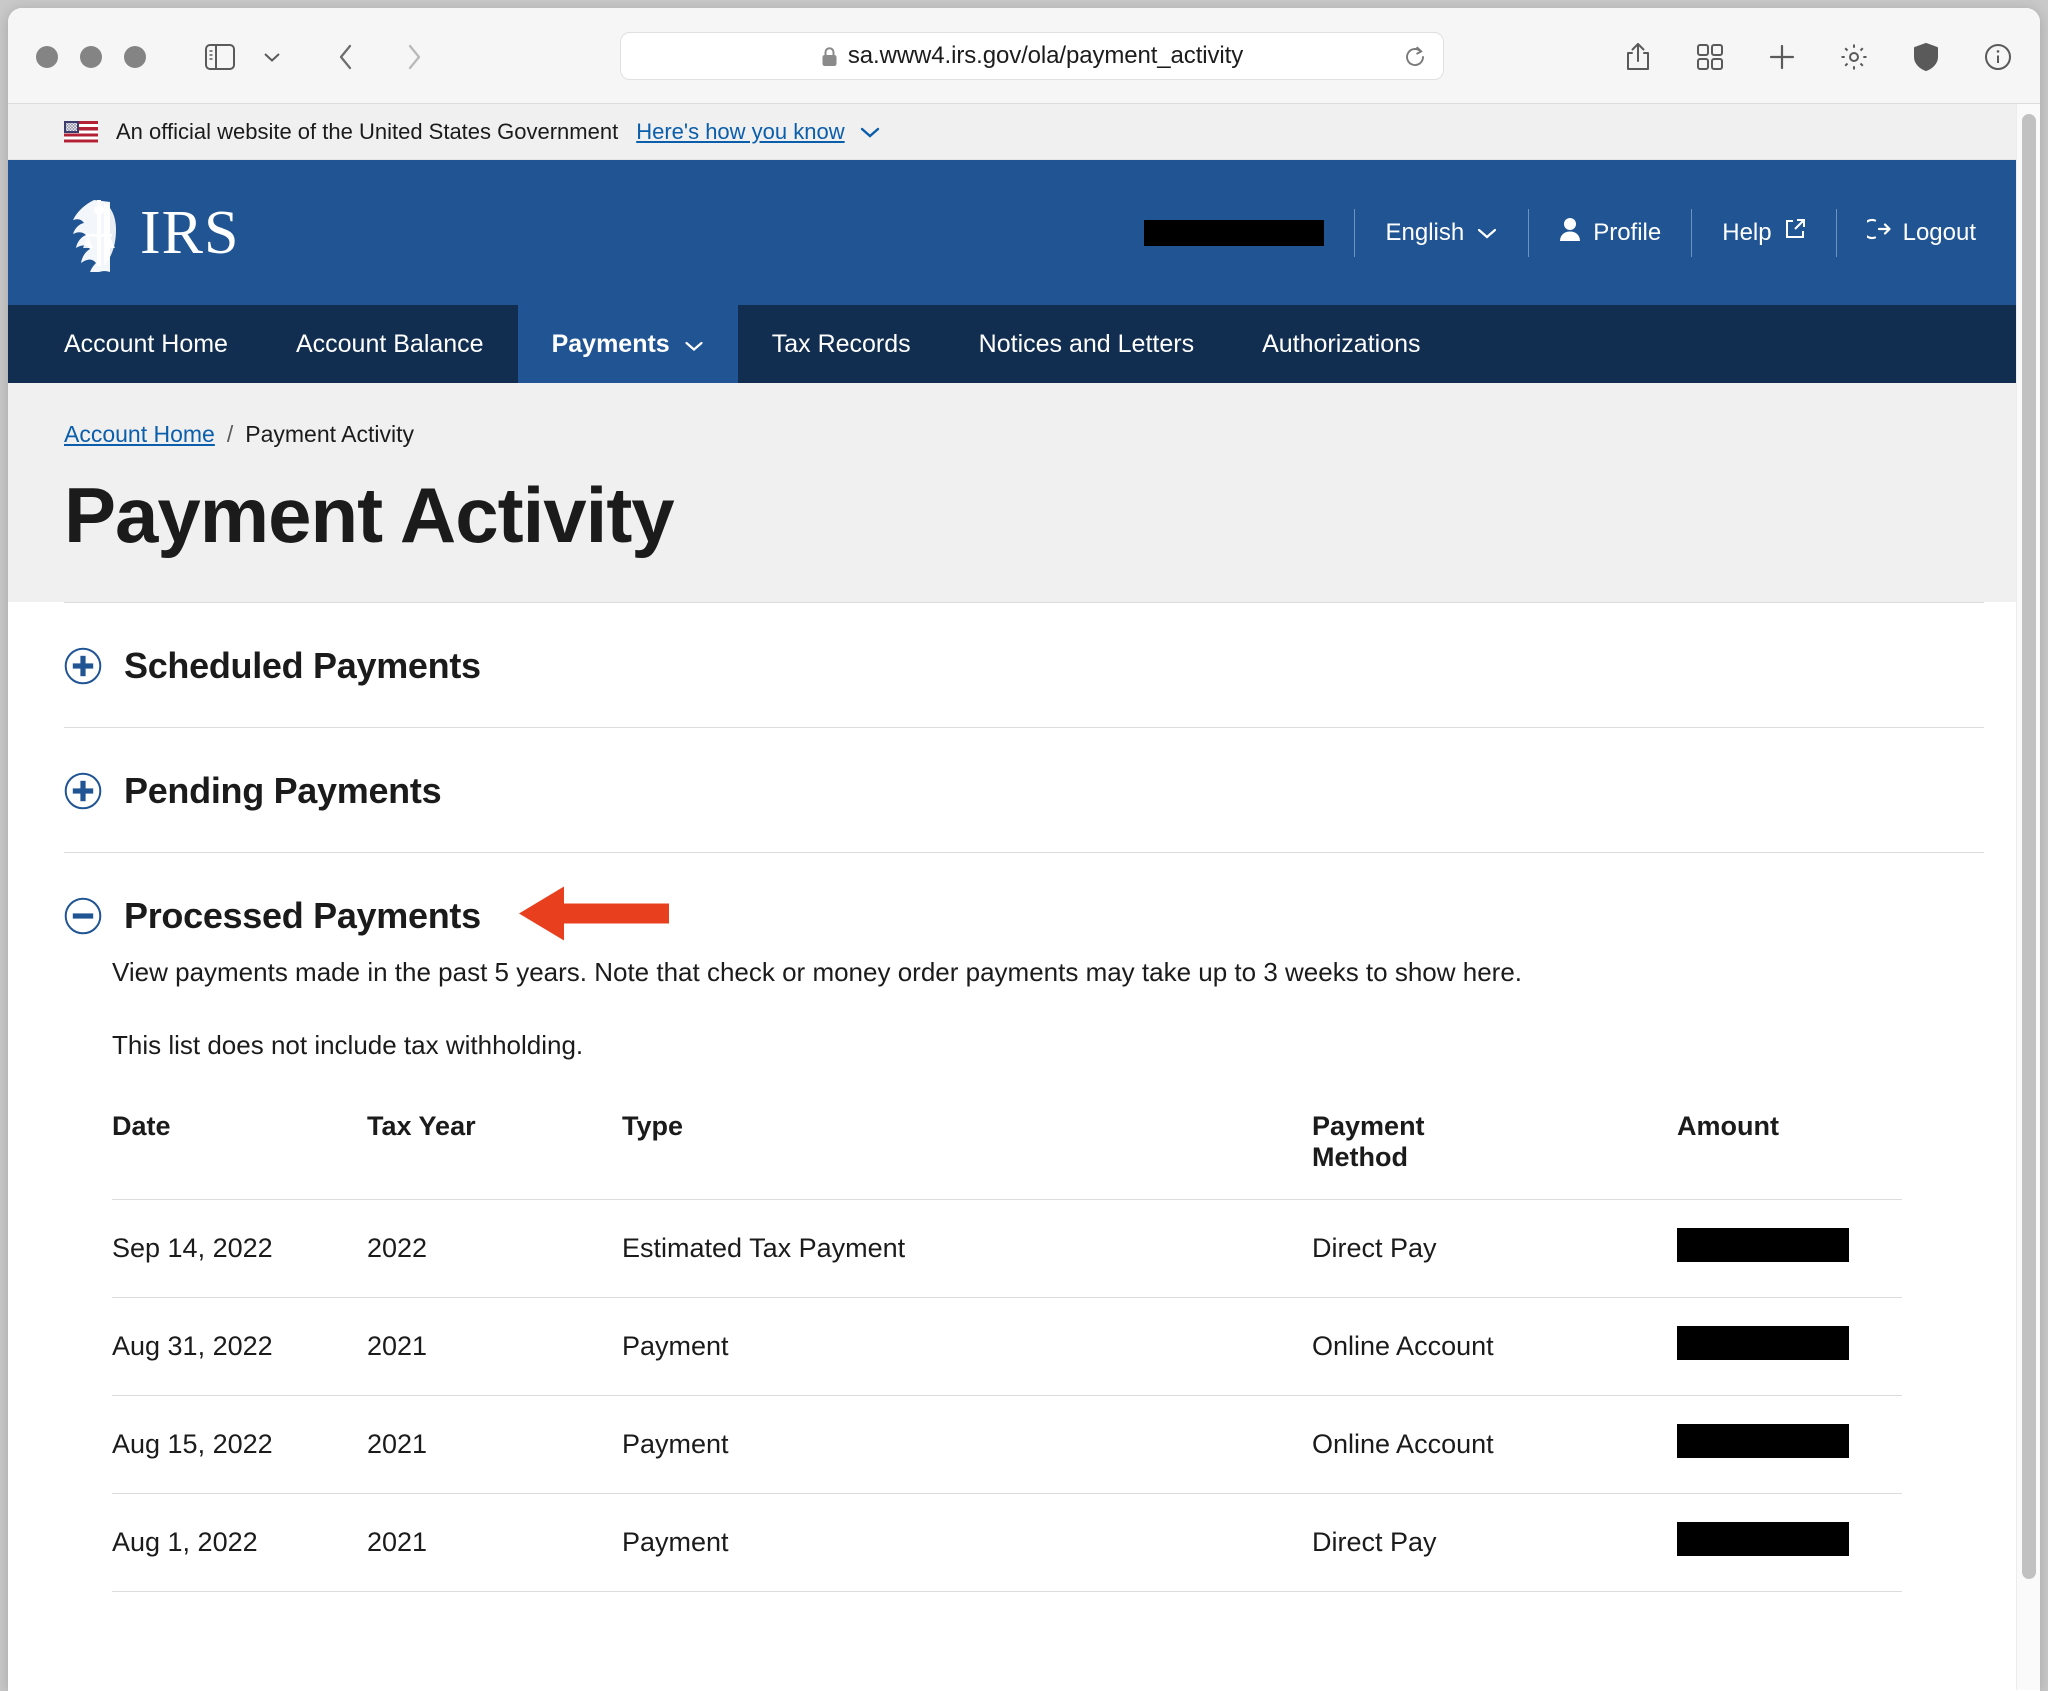 This screenshot has height=1691, width=2048. I want to click on nav-label: Authorizations, so click(1341, 343).